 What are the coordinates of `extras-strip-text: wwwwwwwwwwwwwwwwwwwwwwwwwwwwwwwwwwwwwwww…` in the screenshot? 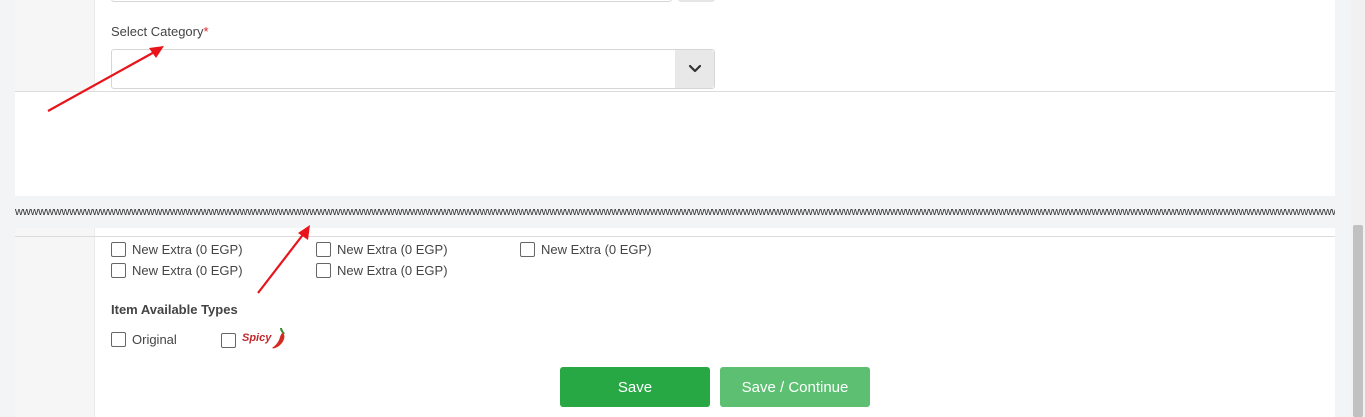 It's located at (675, 212).